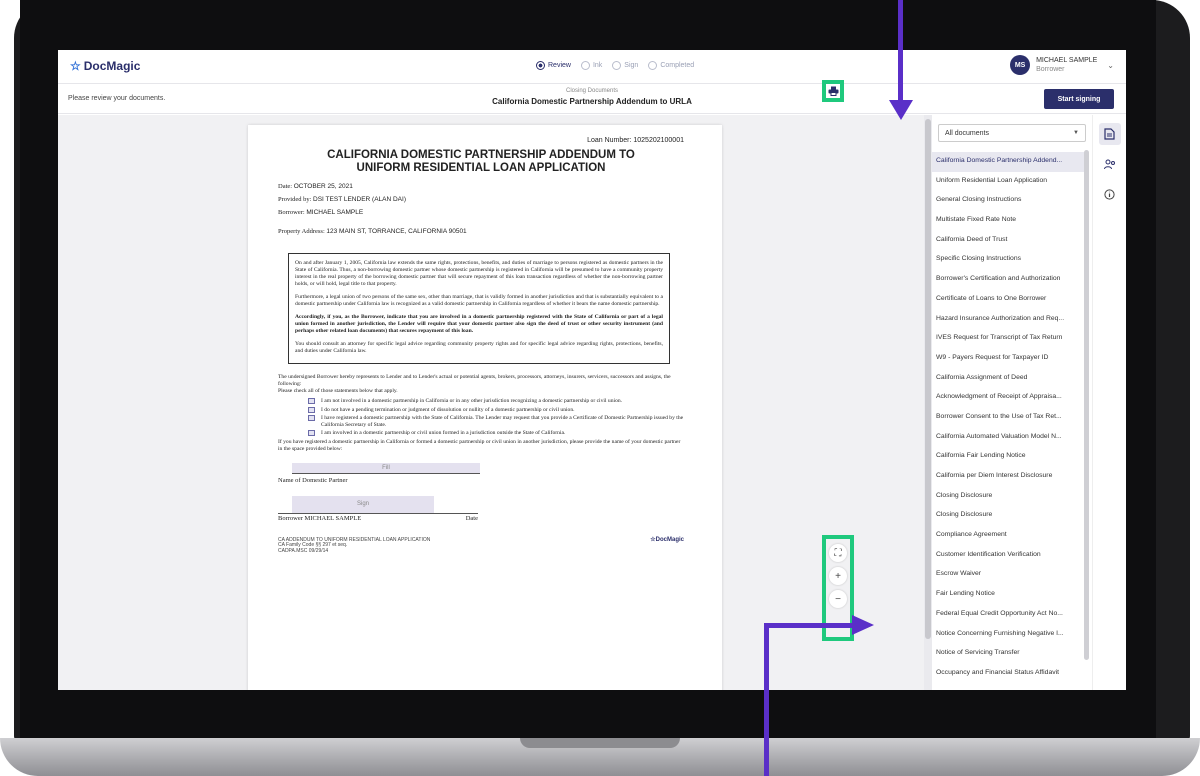  Describe the element at coordinates (285, 186) in the screenshot. I see `date-label: Date:` at that location.